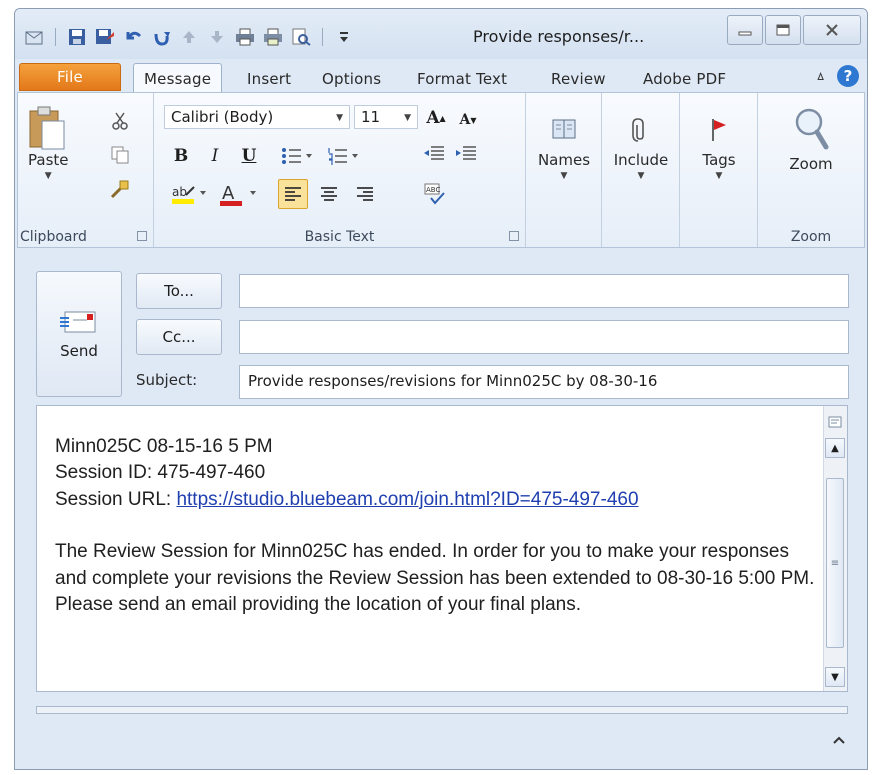 This screenshot has width=877, height=775. I want to click on tags-group: Tags ▼, so click(719, 170).